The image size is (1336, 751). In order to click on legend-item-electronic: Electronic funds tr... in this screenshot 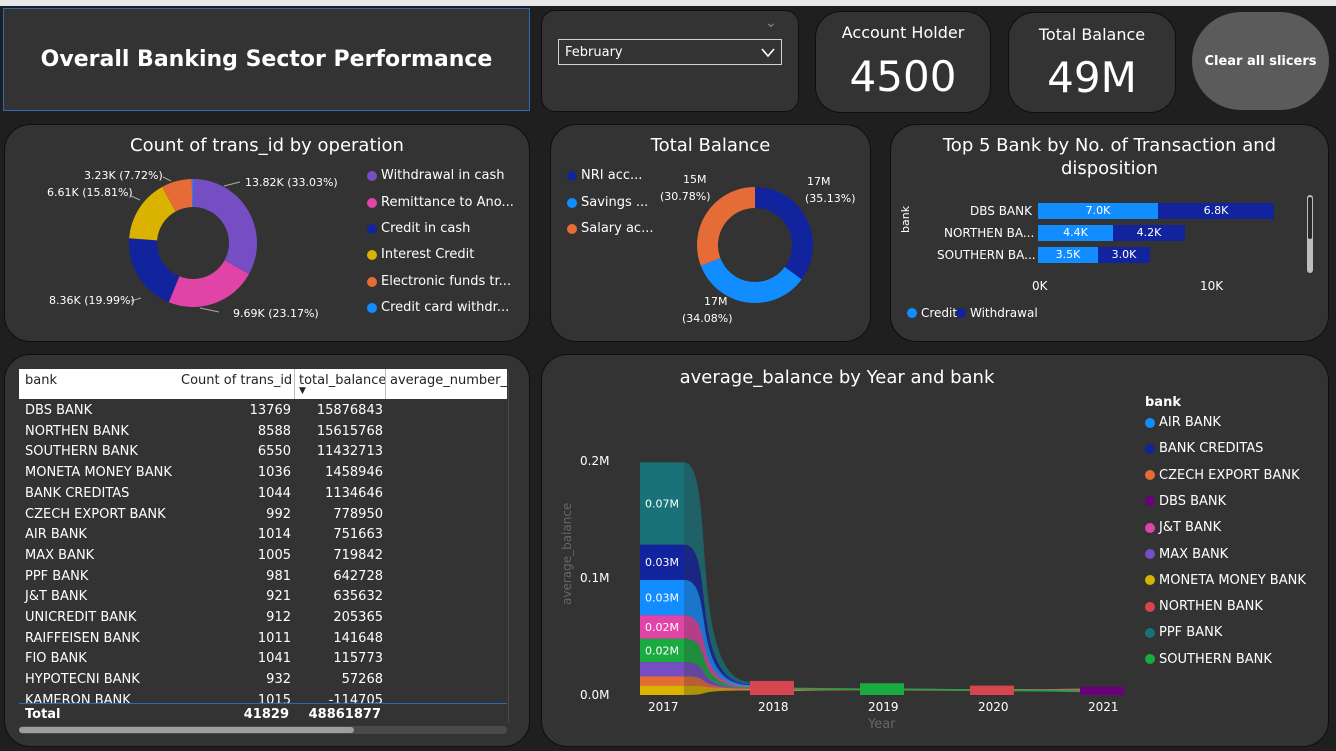, I will do `click(439, 281)`.